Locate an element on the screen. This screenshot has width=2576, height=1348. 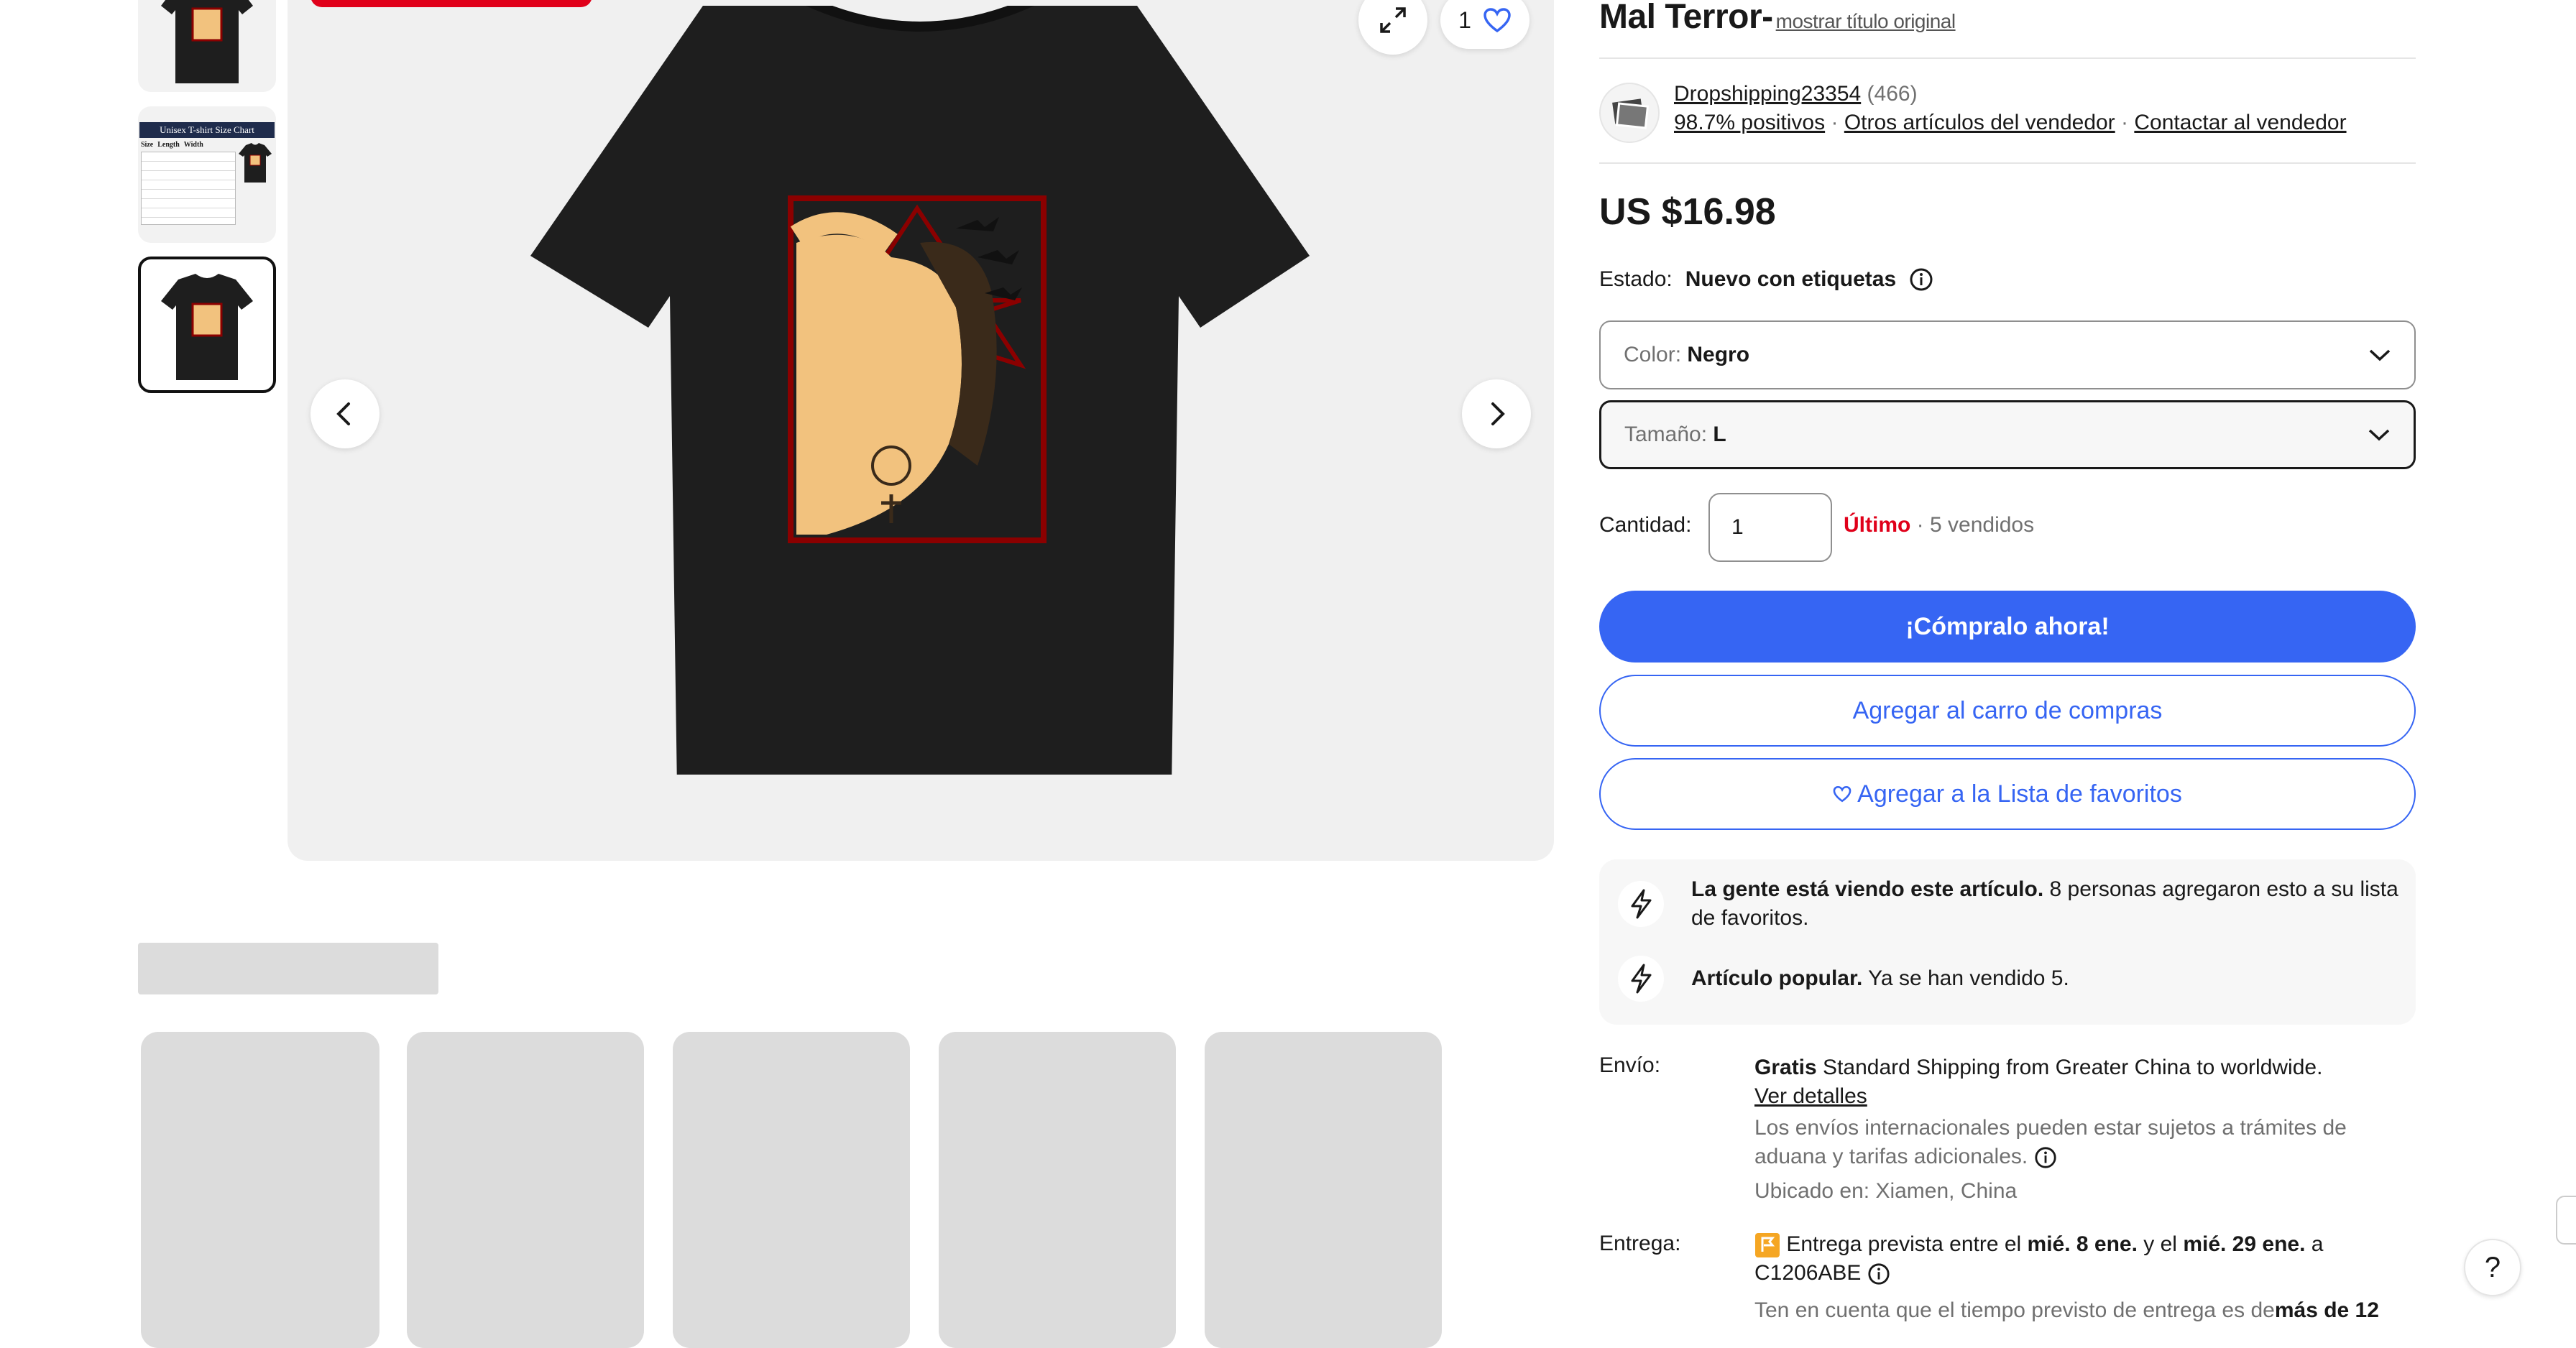
heart-icon is located at coordinates (1497, 20).